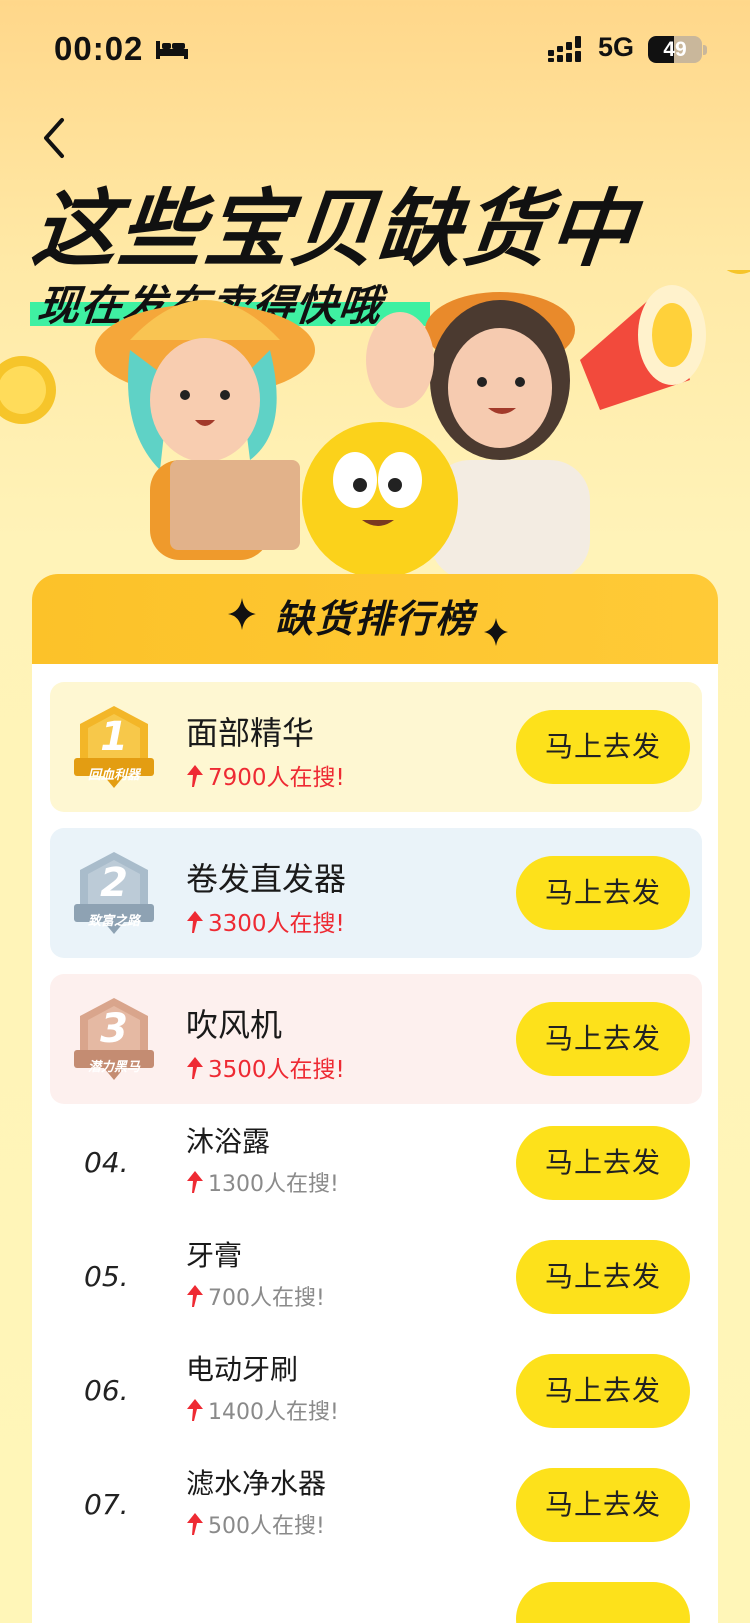  What do you see at coordinates (276, 778) in the screenshot?
I see `search-count-text: 7900人在搜!` at bounding box center [276, 778].